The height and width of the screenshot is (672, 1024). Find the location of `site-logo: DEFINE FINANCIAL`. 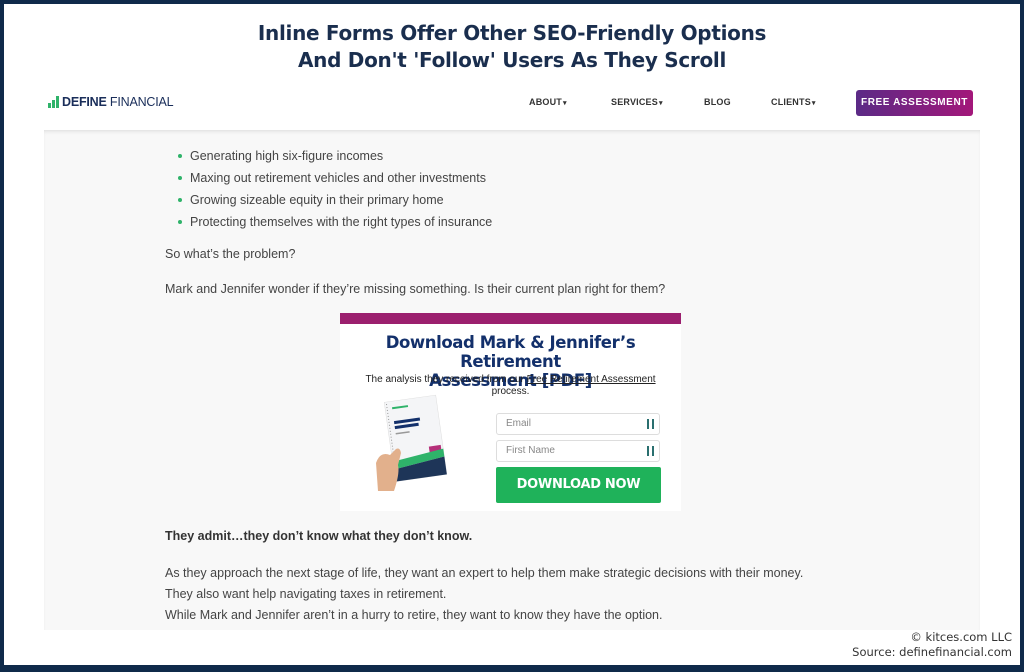

site-logo: DEFINE FINANCIAL is located at coordinates (111, 102).